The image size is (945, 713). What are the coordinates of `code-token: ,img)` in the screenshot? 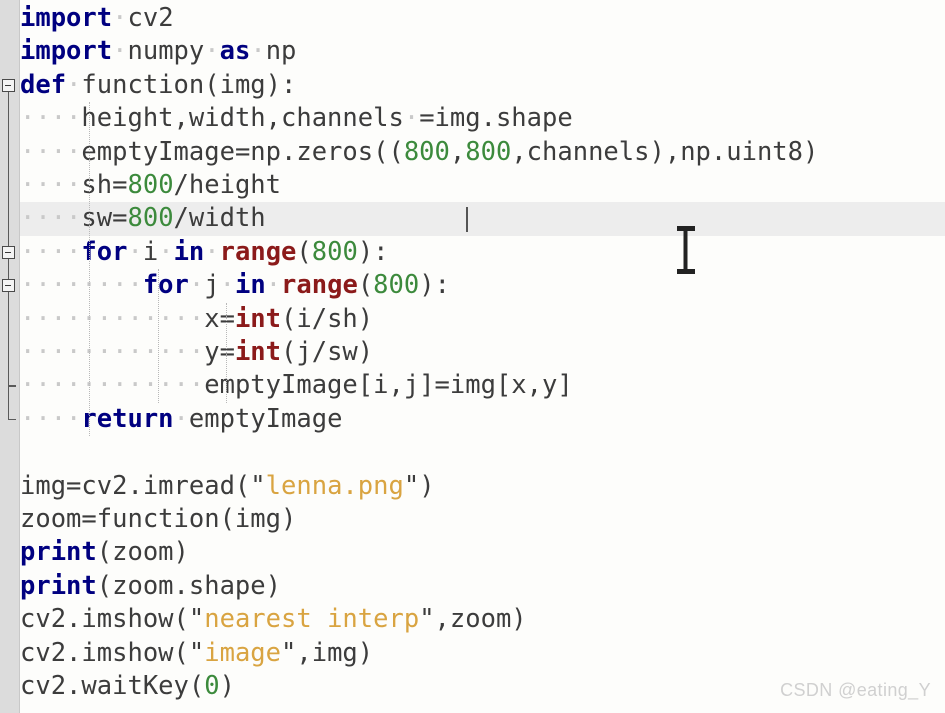 It's located at (335, 652).